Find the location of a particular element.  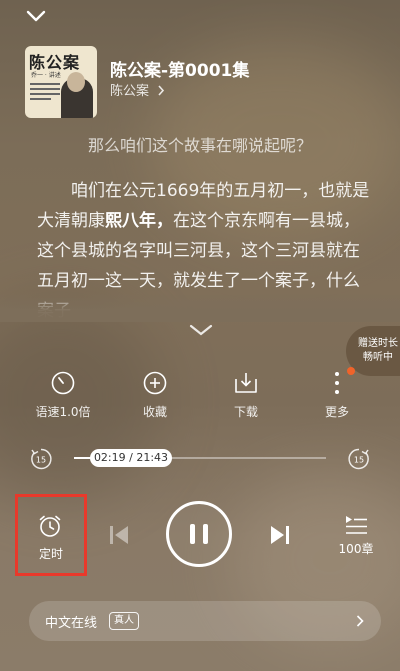

sleep-timer-button: 定时 is located at coordinates (51, 535).